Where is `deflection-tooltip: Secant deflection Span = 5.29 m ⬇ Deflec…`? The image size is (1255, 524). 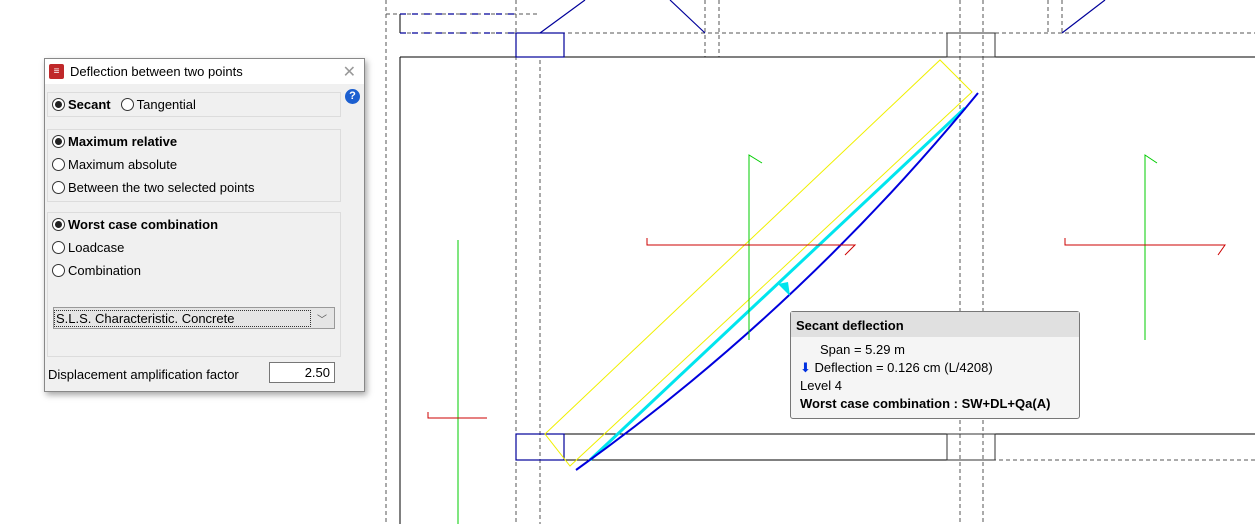 deflection-tooltip: Secant deflection Span = 5.29 m ⬇ Deflec… is located at coordinates (935, 365).